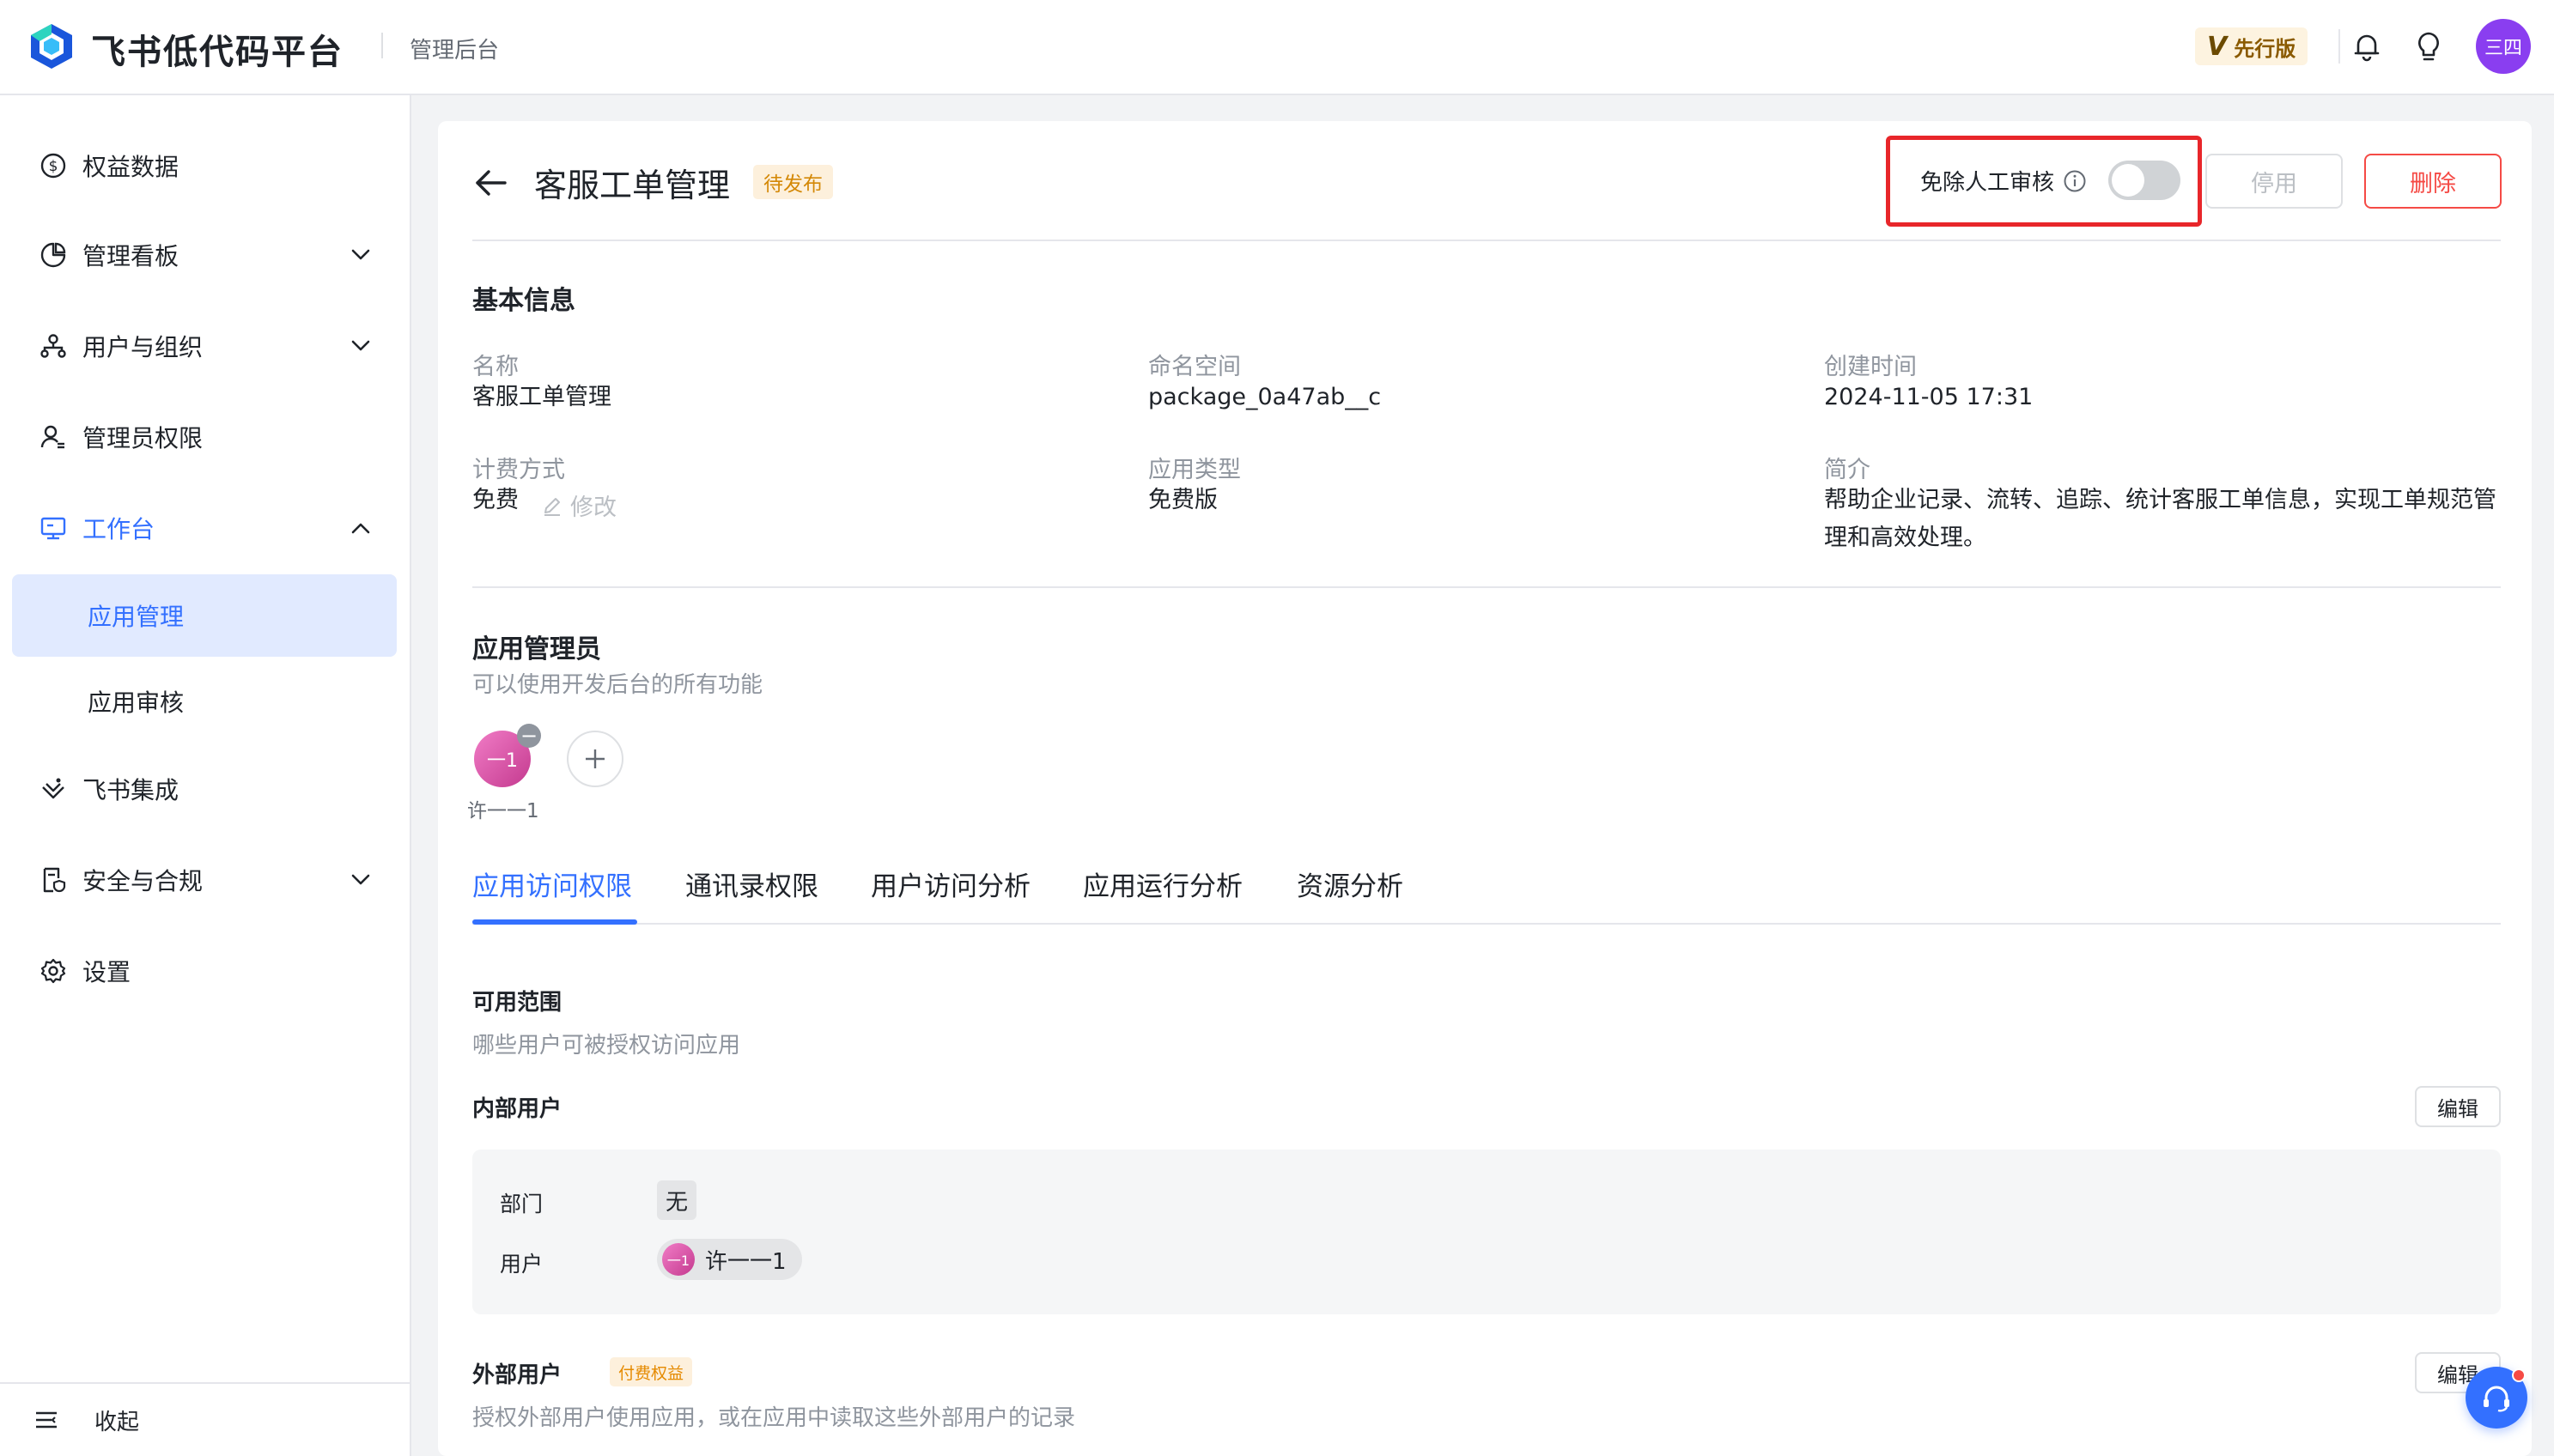 This screenshot has width=2554, height=1456. What do you see at coordinates (2128, 181) in the screenshot?
I see `toggle-knob` at bounding box center [2128, 181].